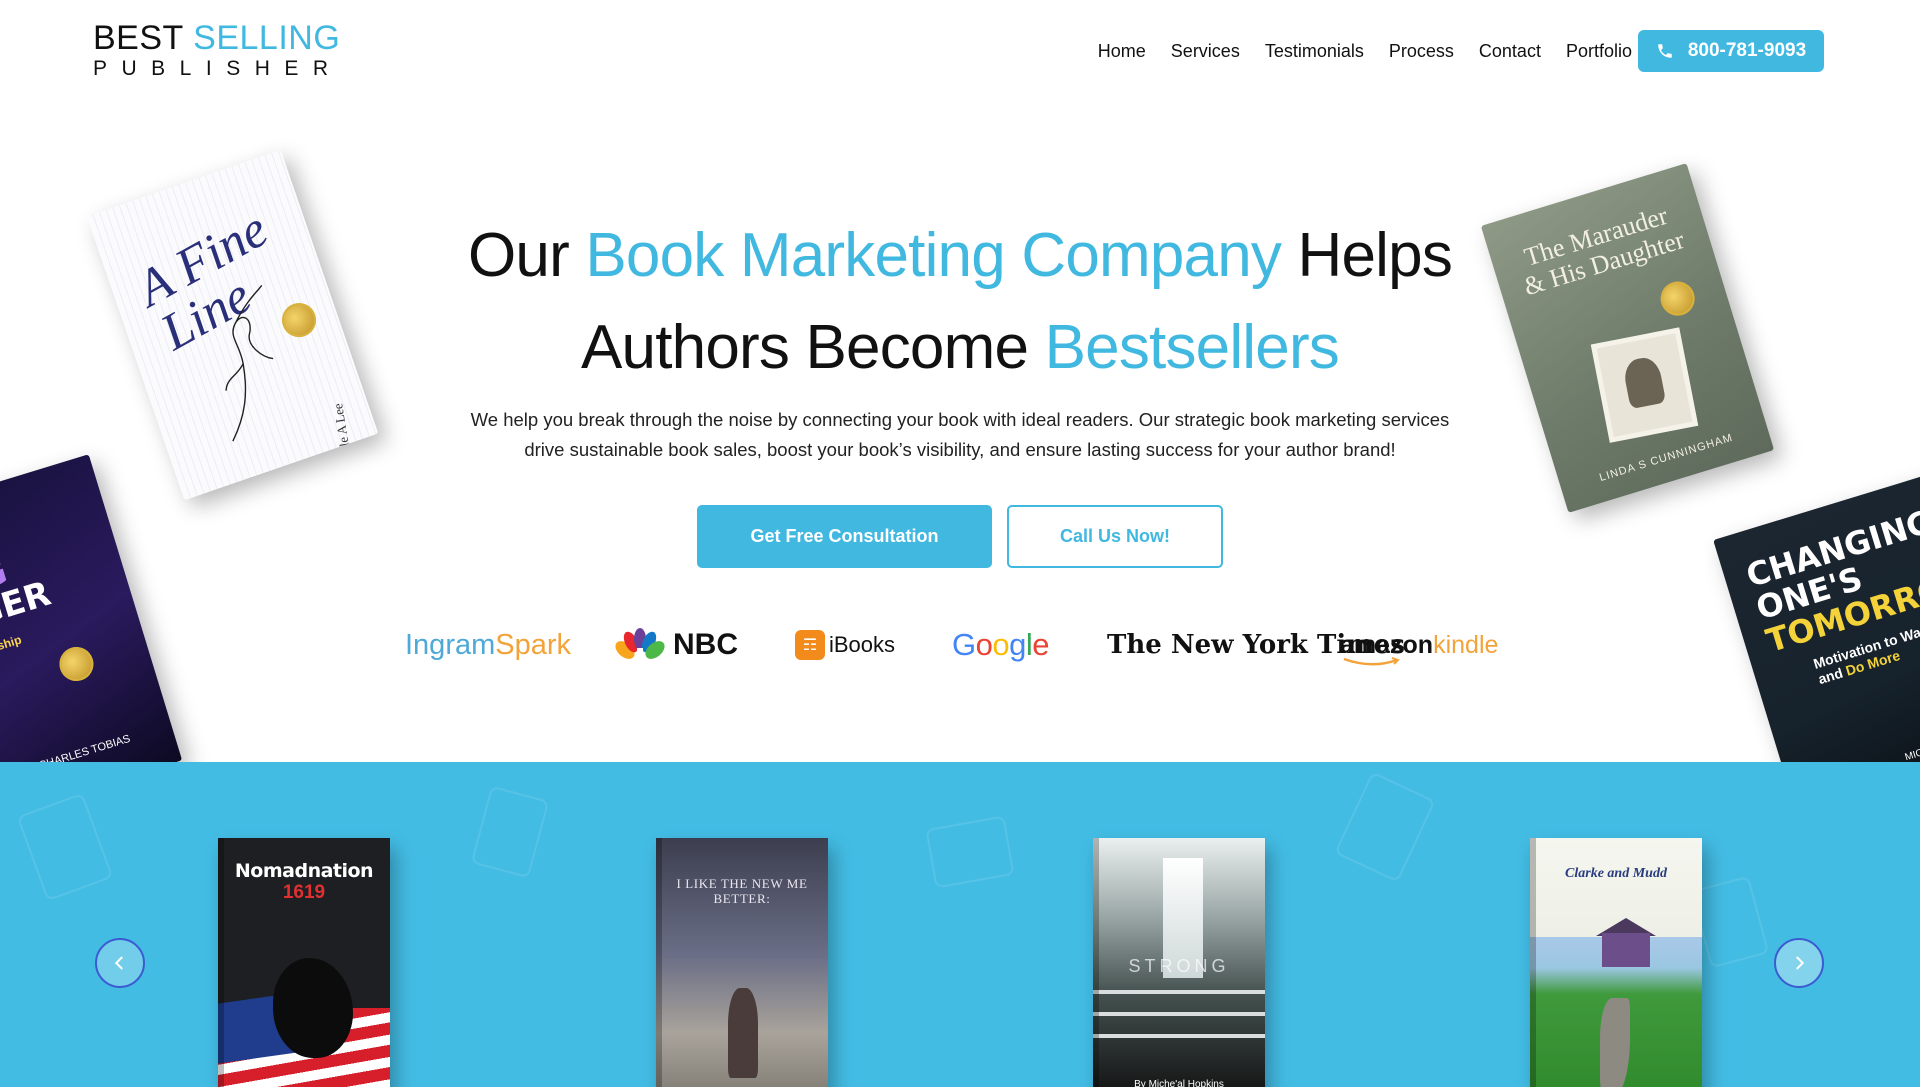  Describe the element at coordinates (862, 644) in the screenshot. I see `ibooks-wordmark: iBooks` at that location.